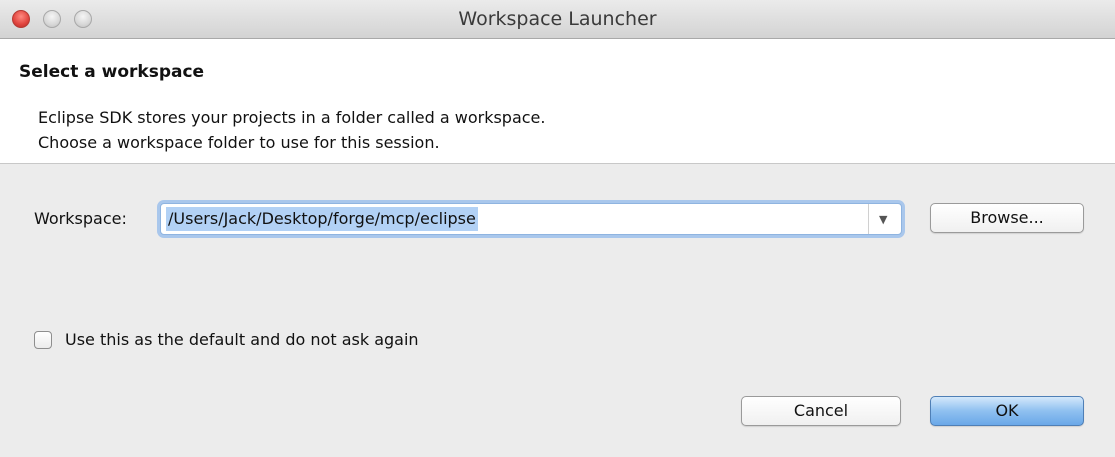  Describe the element at coordinates (1007, 411) in the screenshot. I see `ok-button: OK` at that location.